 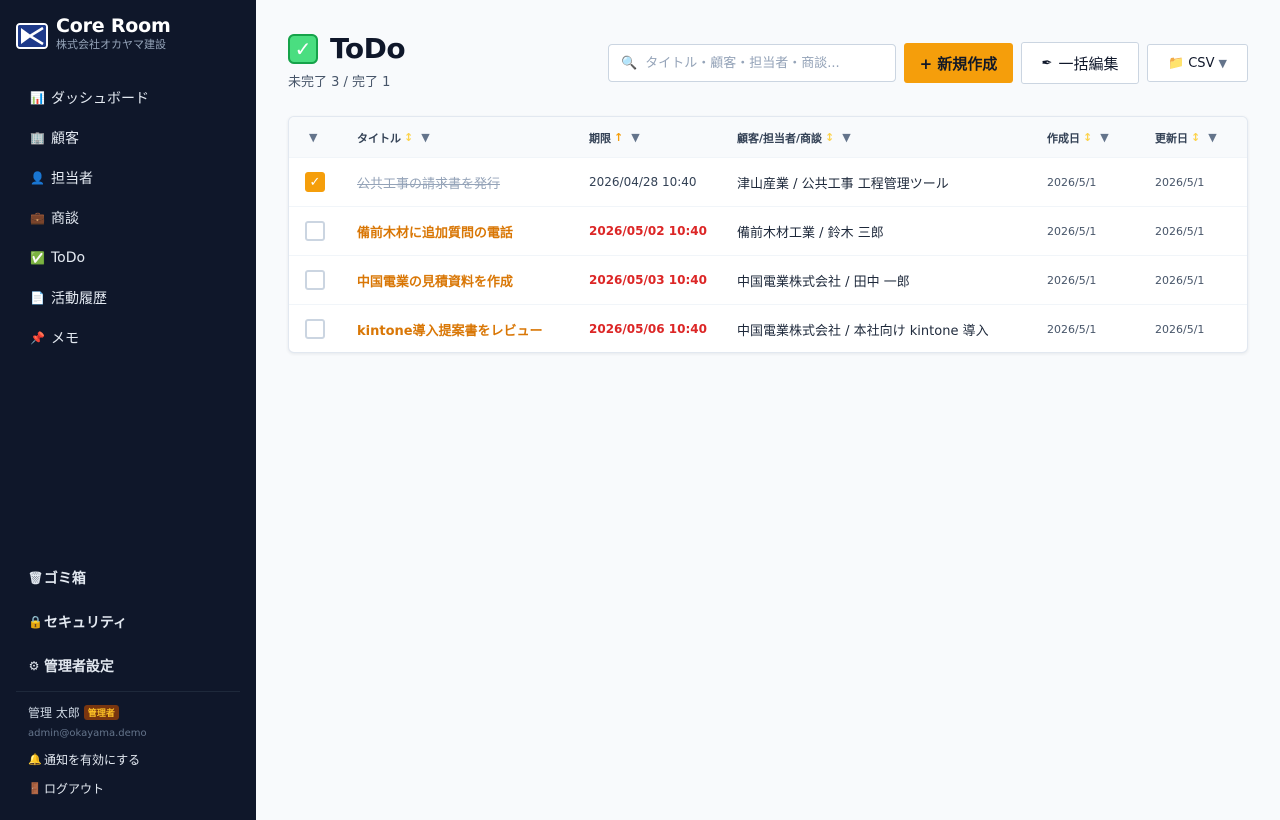 I want to click on todo-title: kintone導入提案書をレビュー, so click(x=450, y=329).